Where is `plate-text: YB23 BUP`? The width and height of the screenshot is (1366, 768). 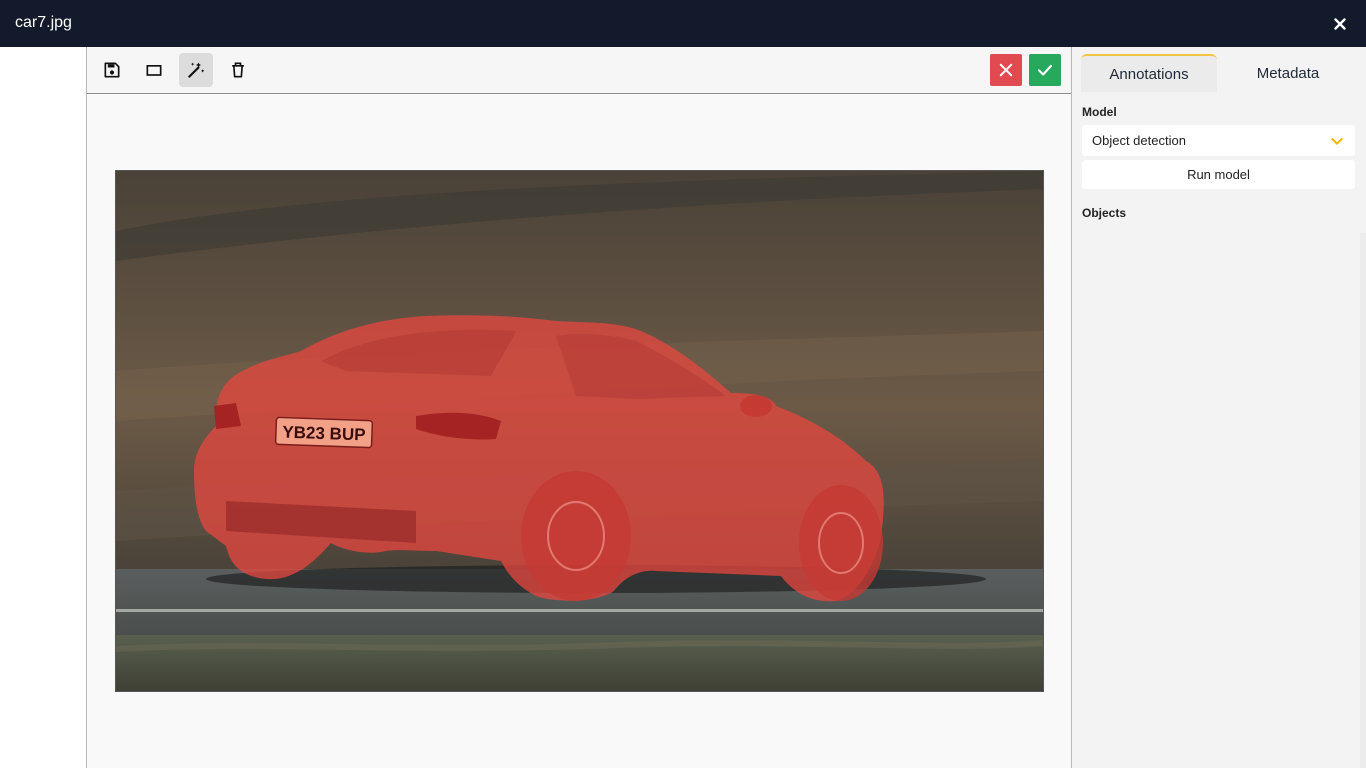
plate-text: YB23 BUP is located at coordinates (324, 434).